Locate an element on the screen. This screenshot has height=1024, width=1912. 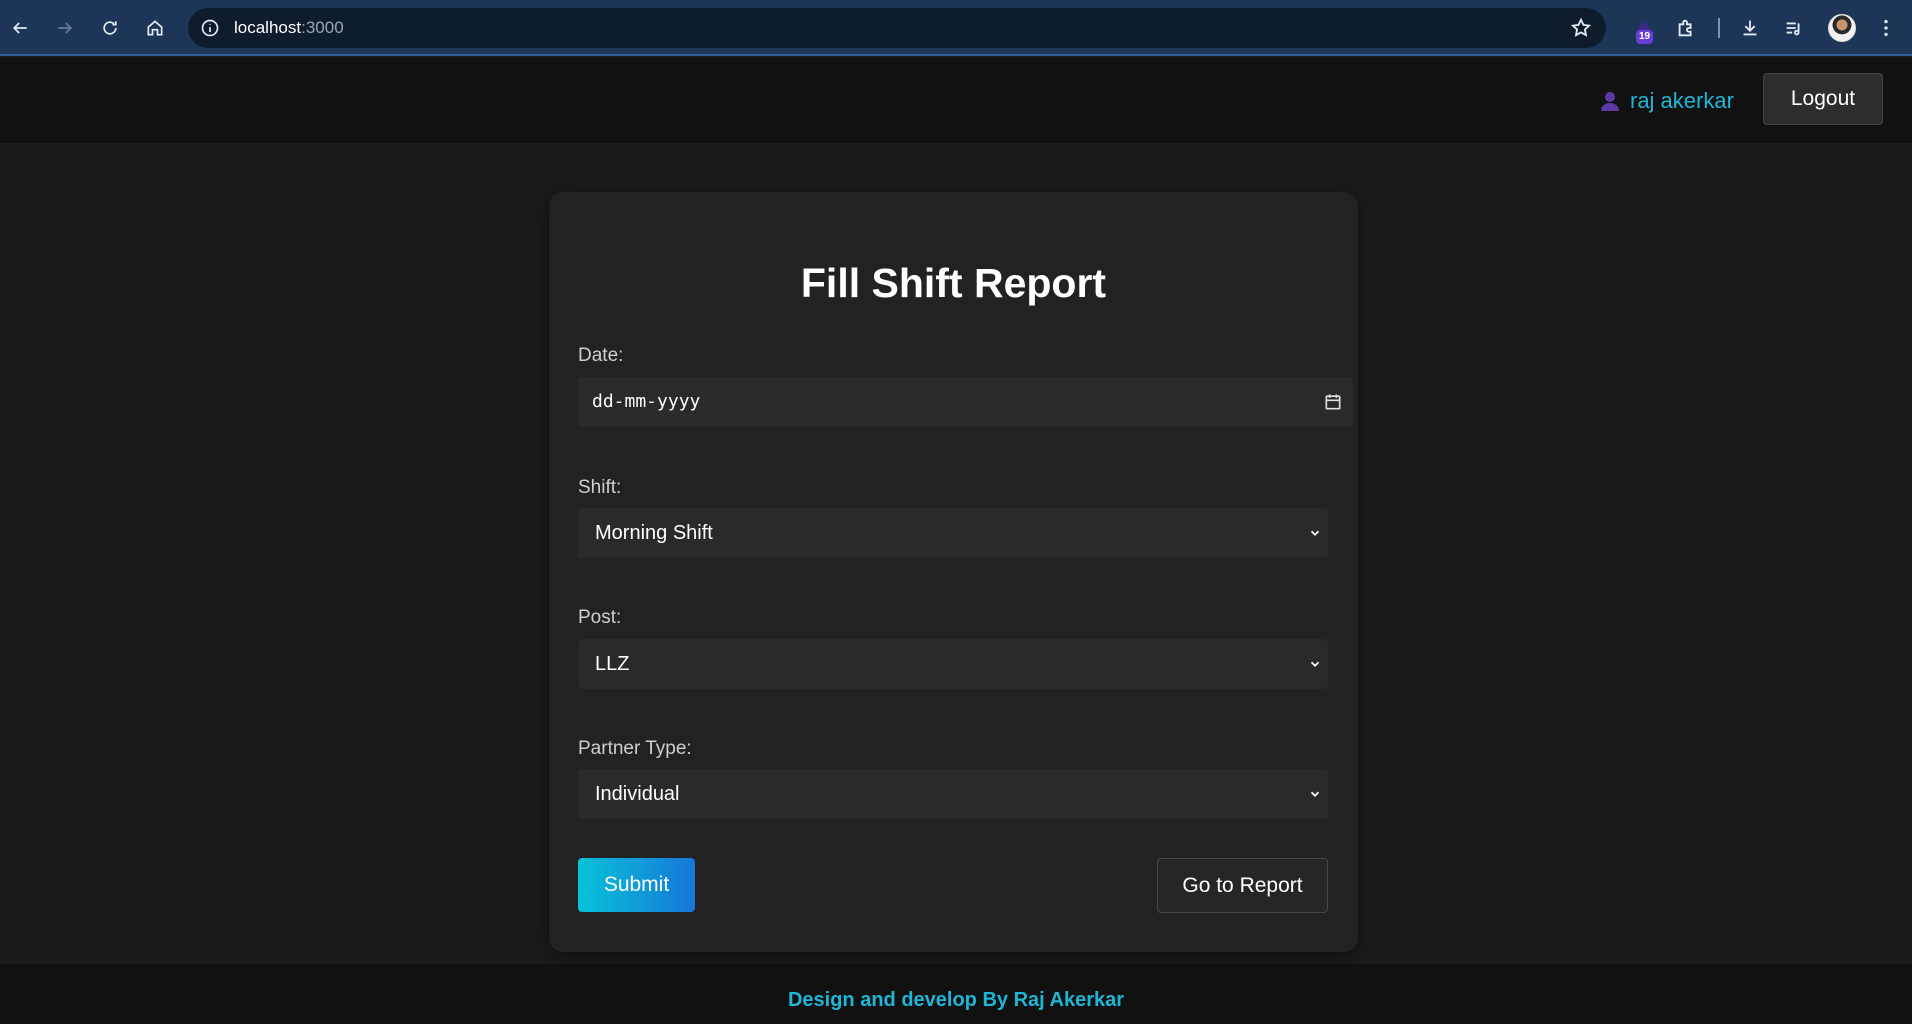
partner-type-select-value: Individual is located at coordinates (637, 794).